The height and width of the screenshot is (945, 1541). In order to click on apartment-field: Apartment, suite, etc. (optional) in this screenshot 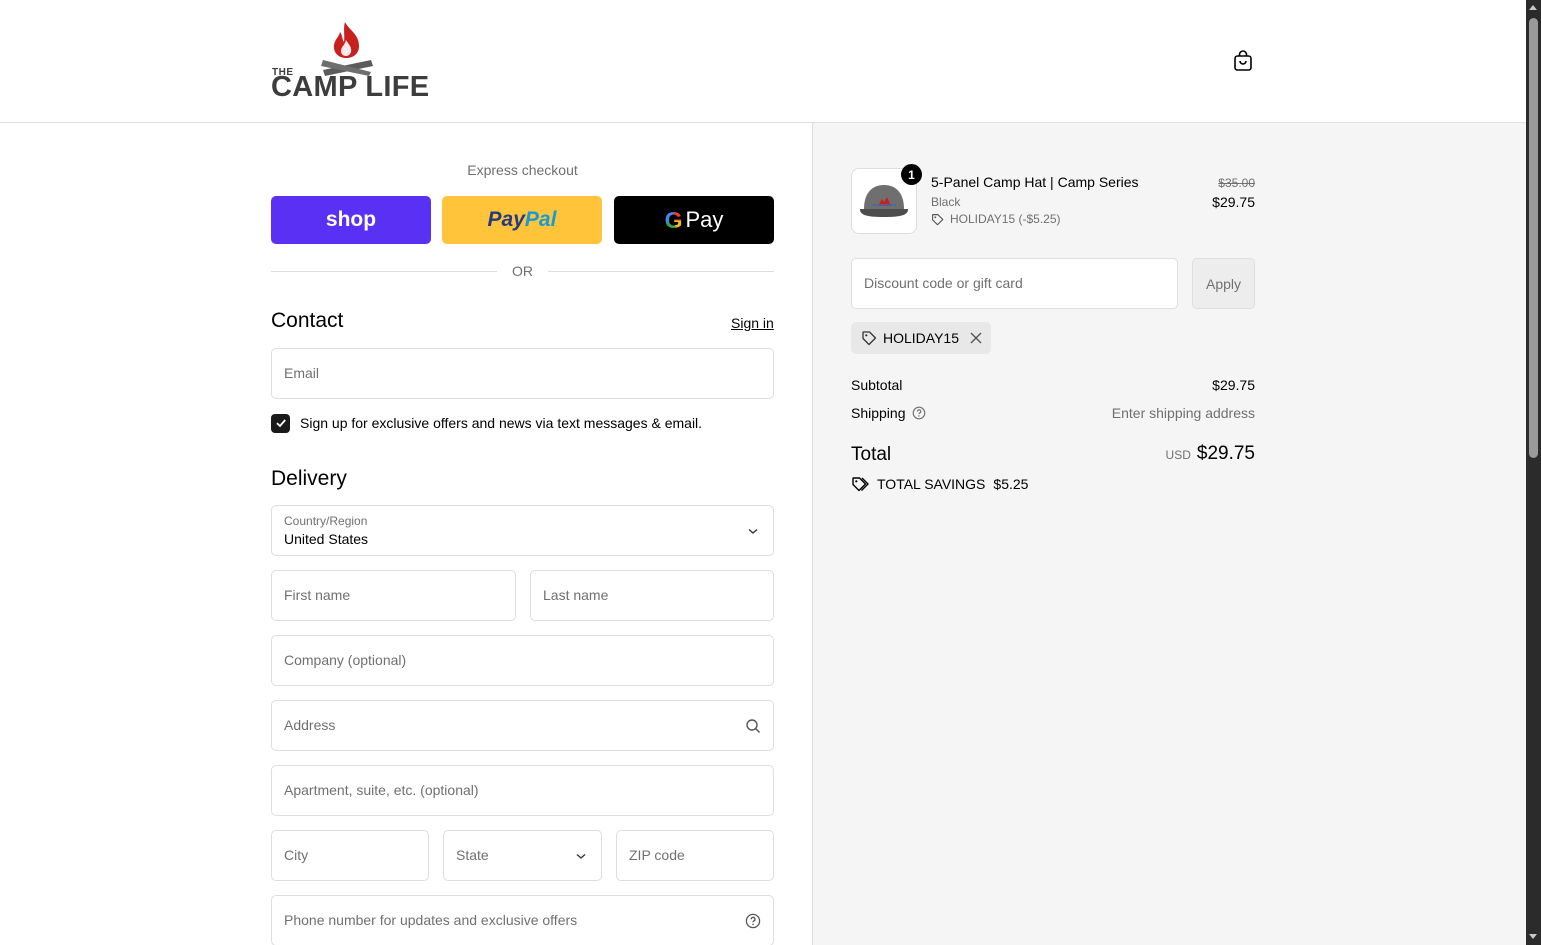, I will do `click(522, 790)`.